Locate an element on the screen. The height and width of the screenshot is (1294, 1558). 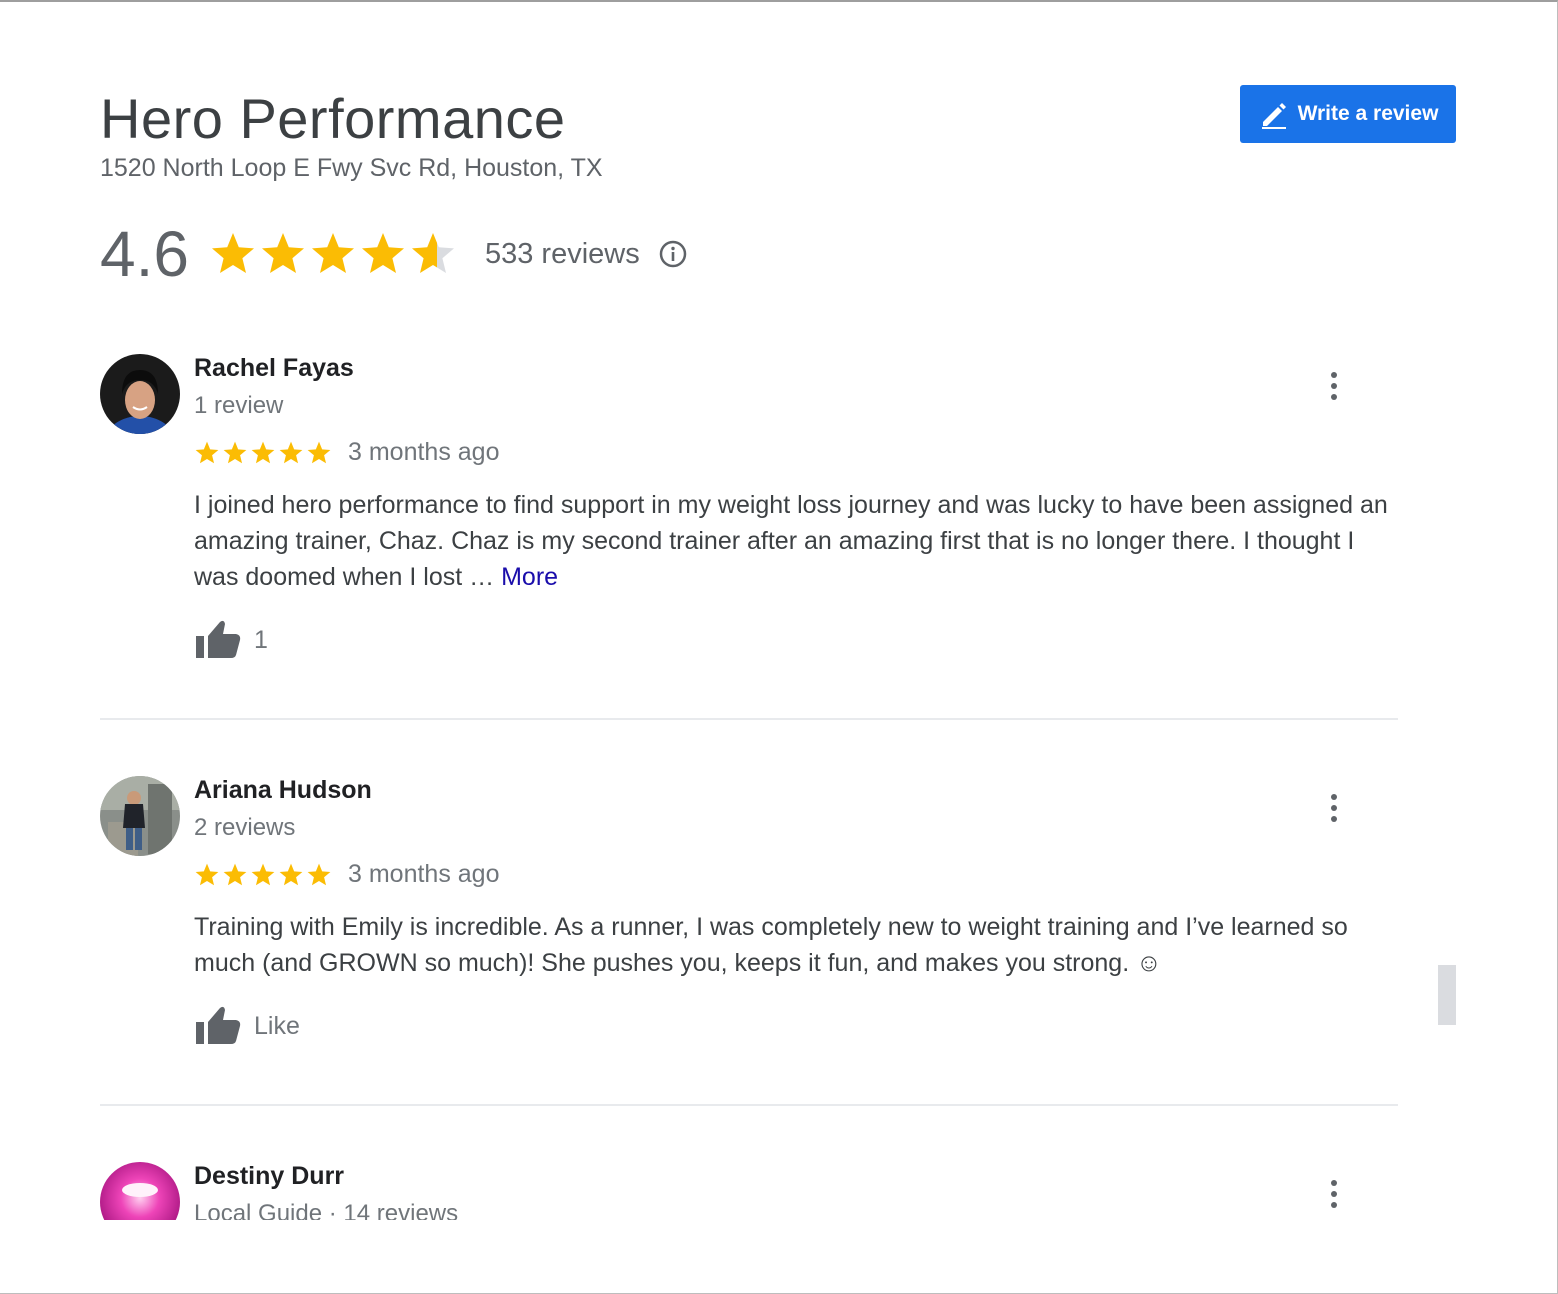
reviewer-name: Destiny Durr is located at coordinates (269, 1176).